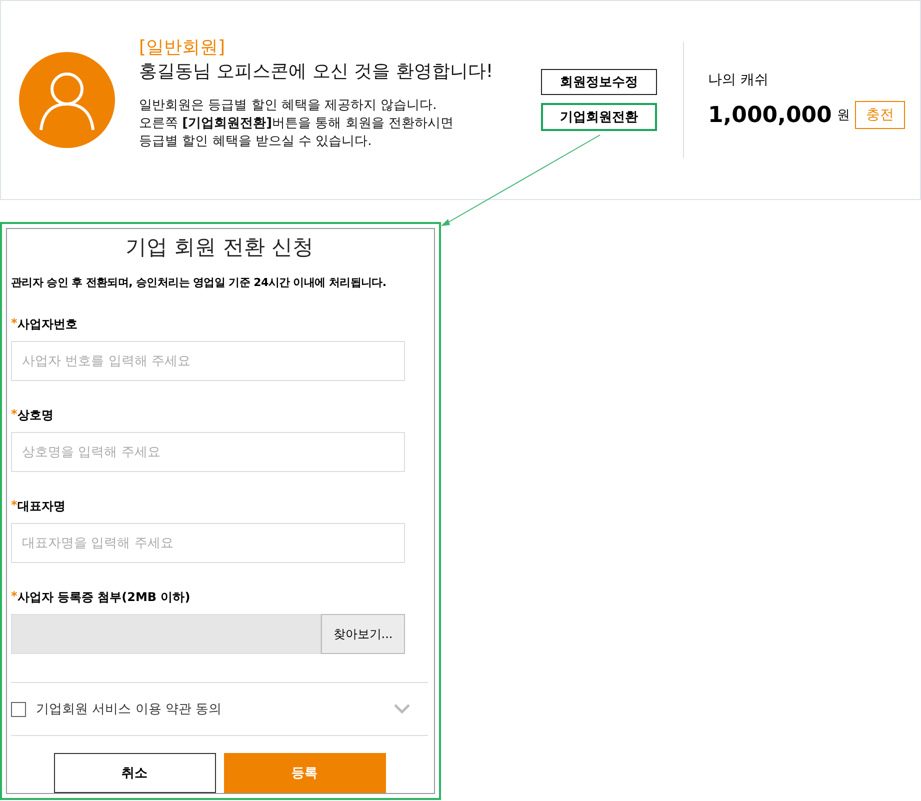 This screenshot has width=921, height=801. What do you see at coordinates (770, 115) in the screenshot?
I see `cash-amount: 1,000,000` at bounding box center [770, 115].